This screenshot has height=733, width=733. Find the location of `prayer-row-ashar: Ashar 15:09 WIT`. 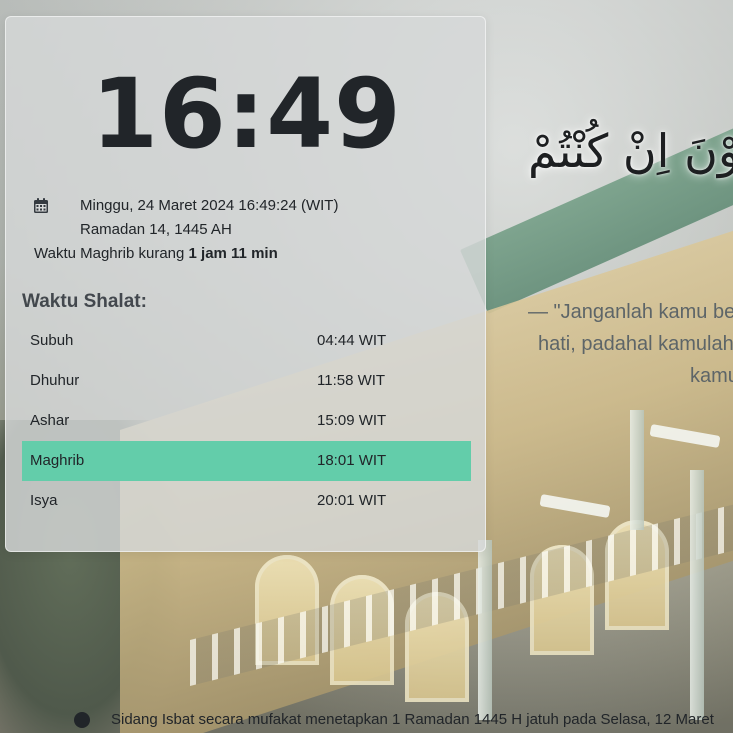

prayer-row-ashar: Ashar 15:09 WIT is located at coordinates (246, 421).